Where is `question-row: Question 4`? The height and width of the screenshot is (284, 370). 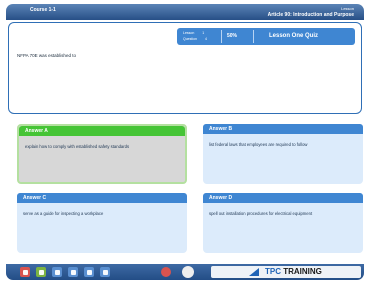 question-row: Question 4 is located at coordinates (195, 39).